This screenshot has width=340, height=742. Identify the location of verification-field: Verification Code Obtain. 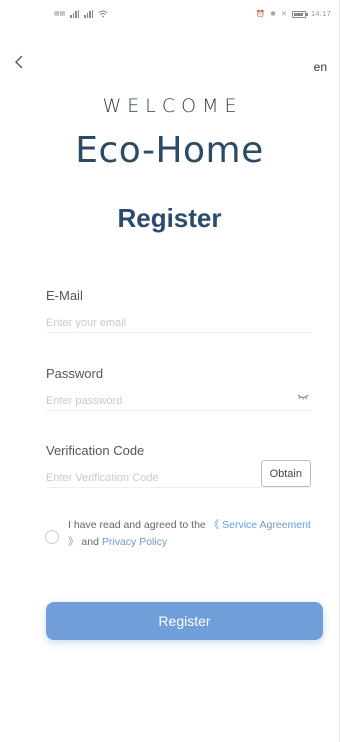
(178, 465).